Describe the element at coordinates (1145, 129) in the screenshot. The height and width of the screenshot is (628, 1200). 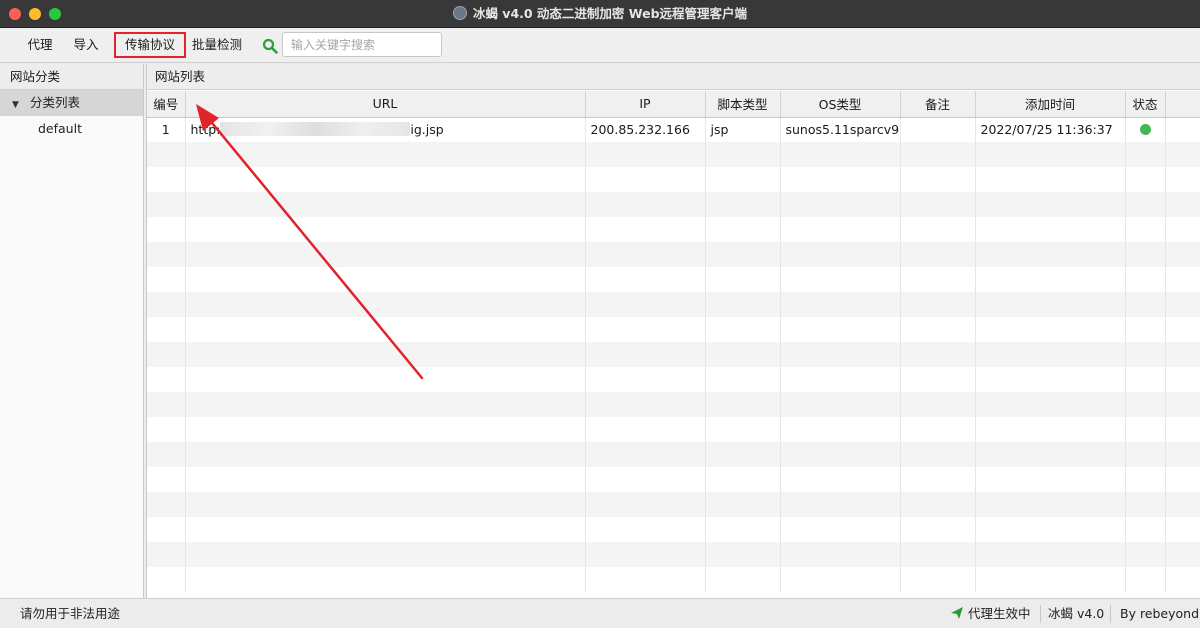
I see `cell-status` at that location.